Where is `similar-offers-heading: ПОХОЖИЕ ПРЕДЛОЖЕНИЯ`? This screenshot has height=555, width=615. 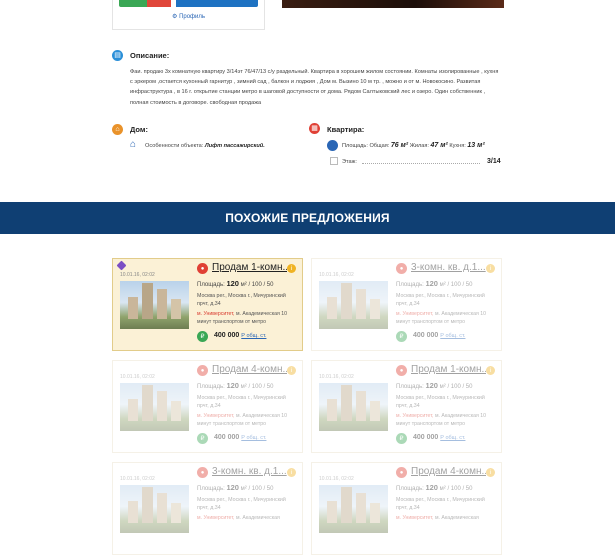 similar-offers-heading: ПОХОЖИЕ ПРЕДЛОЖЕНИЯ is located at coordinates (307, 218).